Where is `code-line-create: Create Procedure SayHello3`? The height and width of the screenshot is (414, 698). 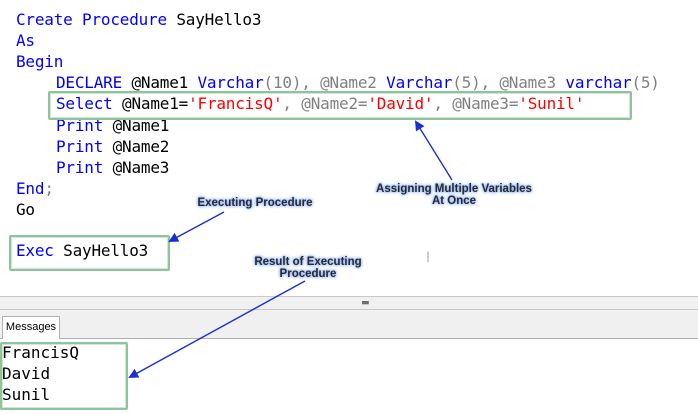
code-line-create: Create Procedure SayHello3 is located at coordinates (138, 19).